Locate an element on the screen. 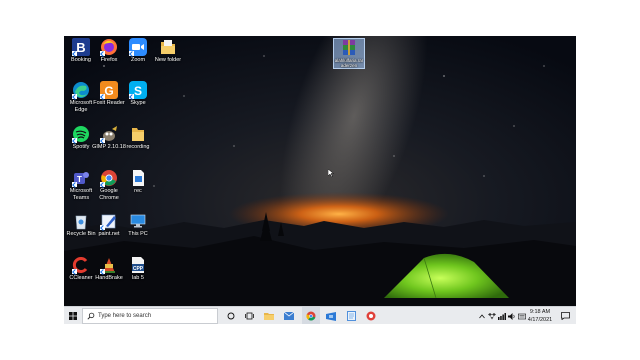  action-center-button is located at coordinates (565, 315).